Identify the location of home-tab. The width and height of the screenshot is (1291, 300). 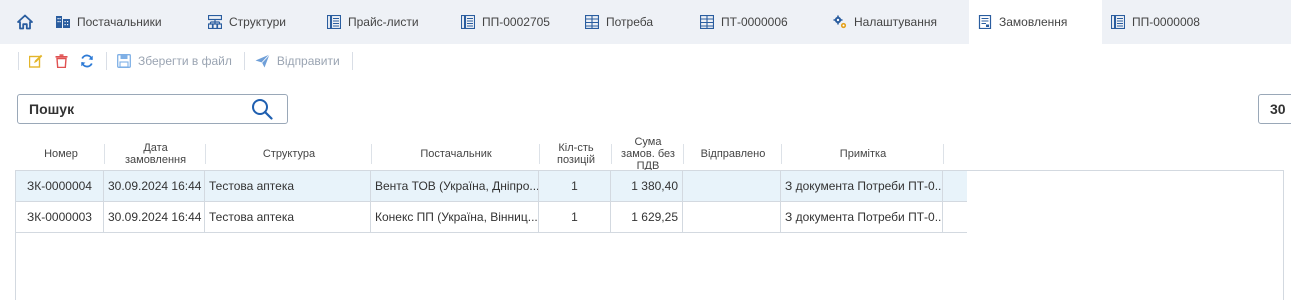
(25, 22).